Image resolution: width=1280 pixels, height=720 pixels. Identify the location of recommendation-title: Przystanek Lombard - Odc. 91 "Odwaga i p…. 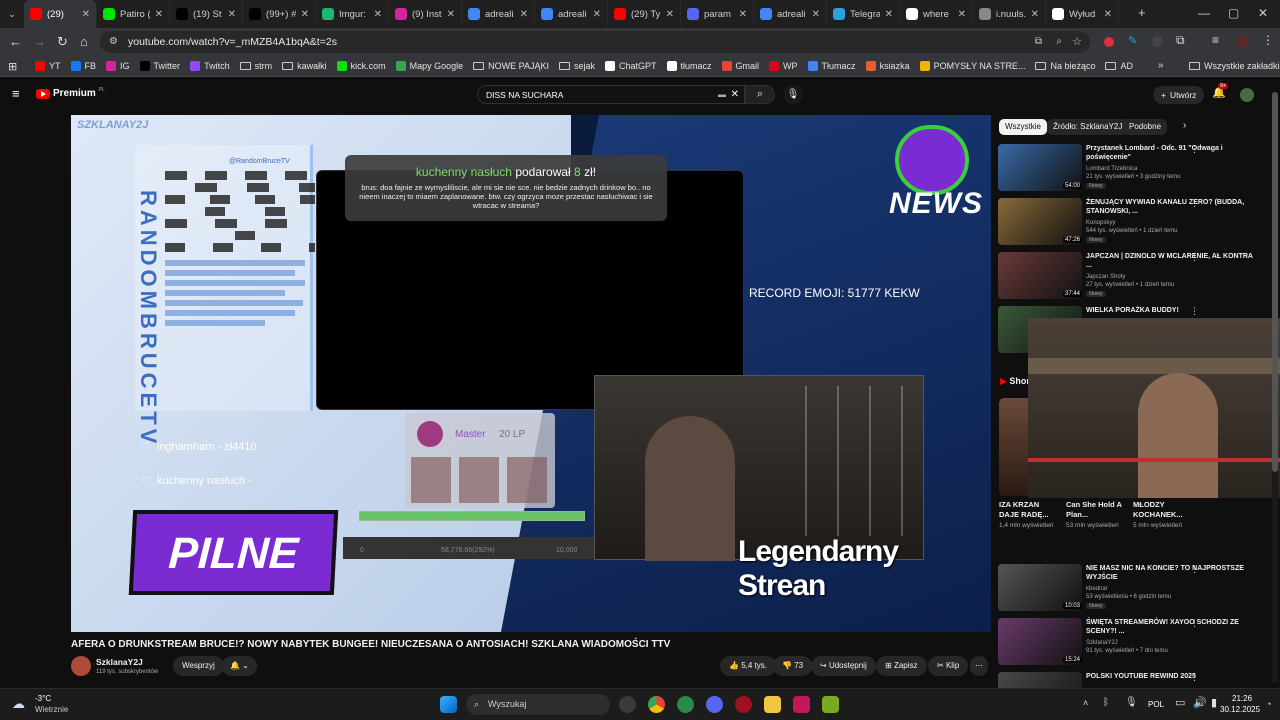
(1170, 153).